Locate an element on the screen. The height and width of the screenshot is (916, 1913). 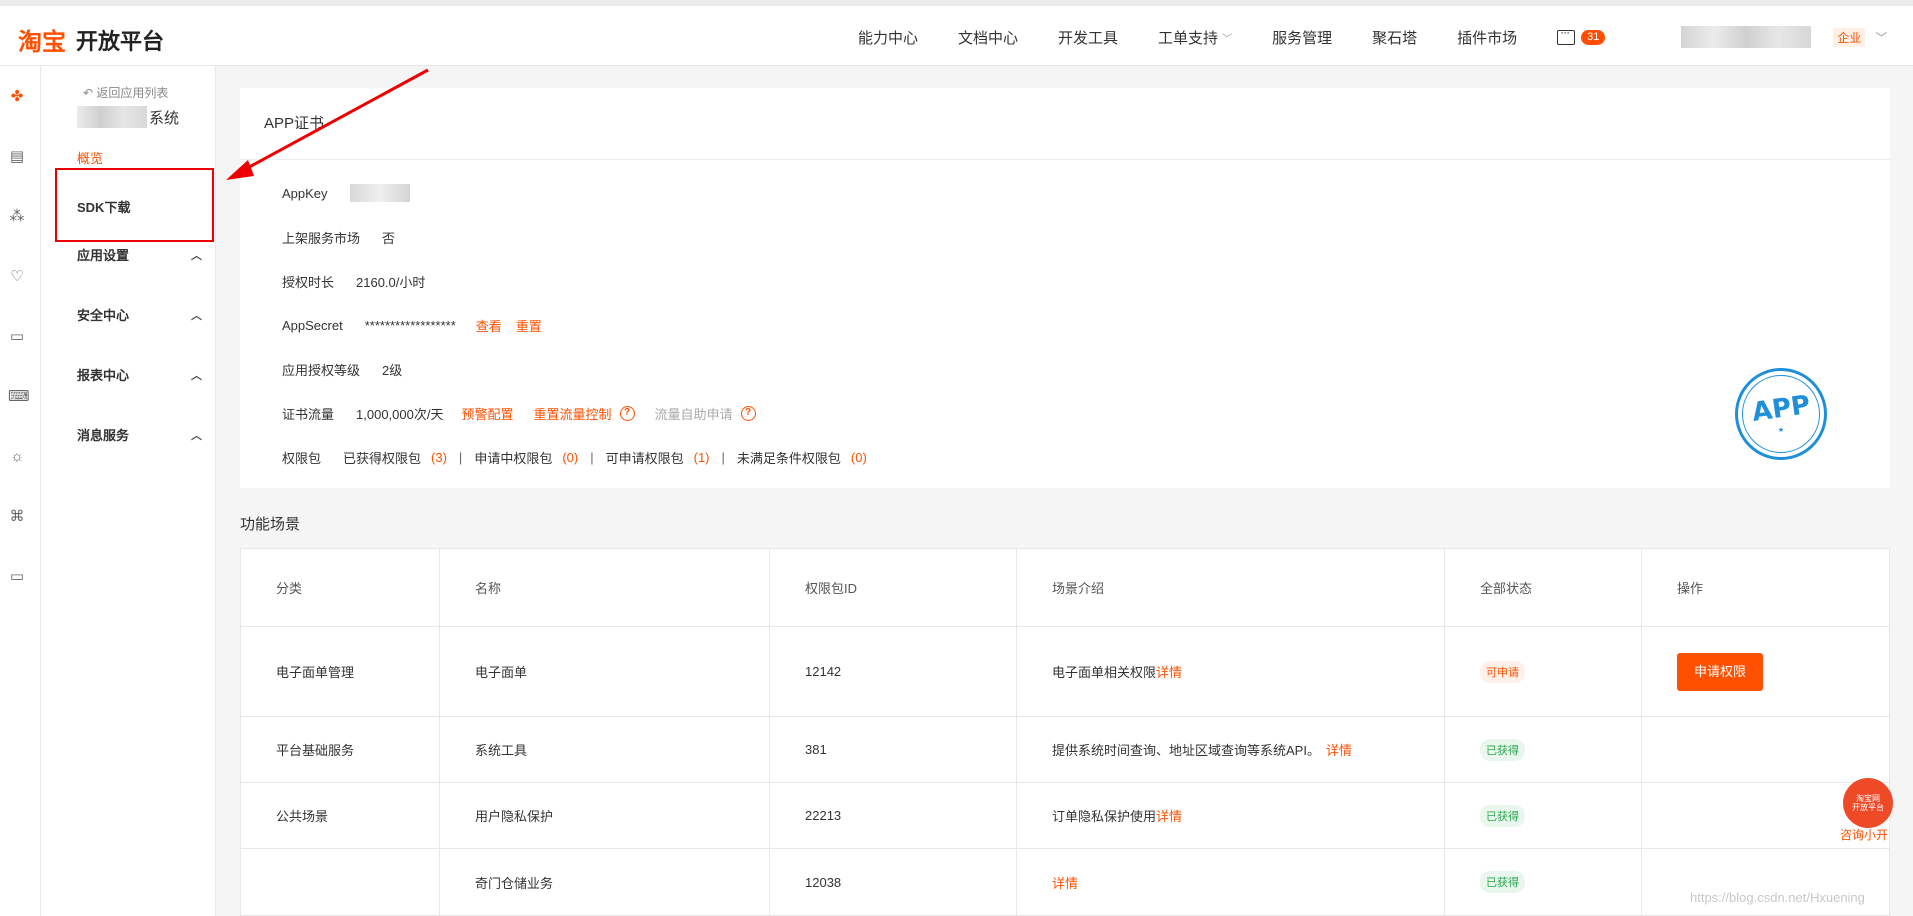
annotation-highlight-box is located at coordinates (134, 205).